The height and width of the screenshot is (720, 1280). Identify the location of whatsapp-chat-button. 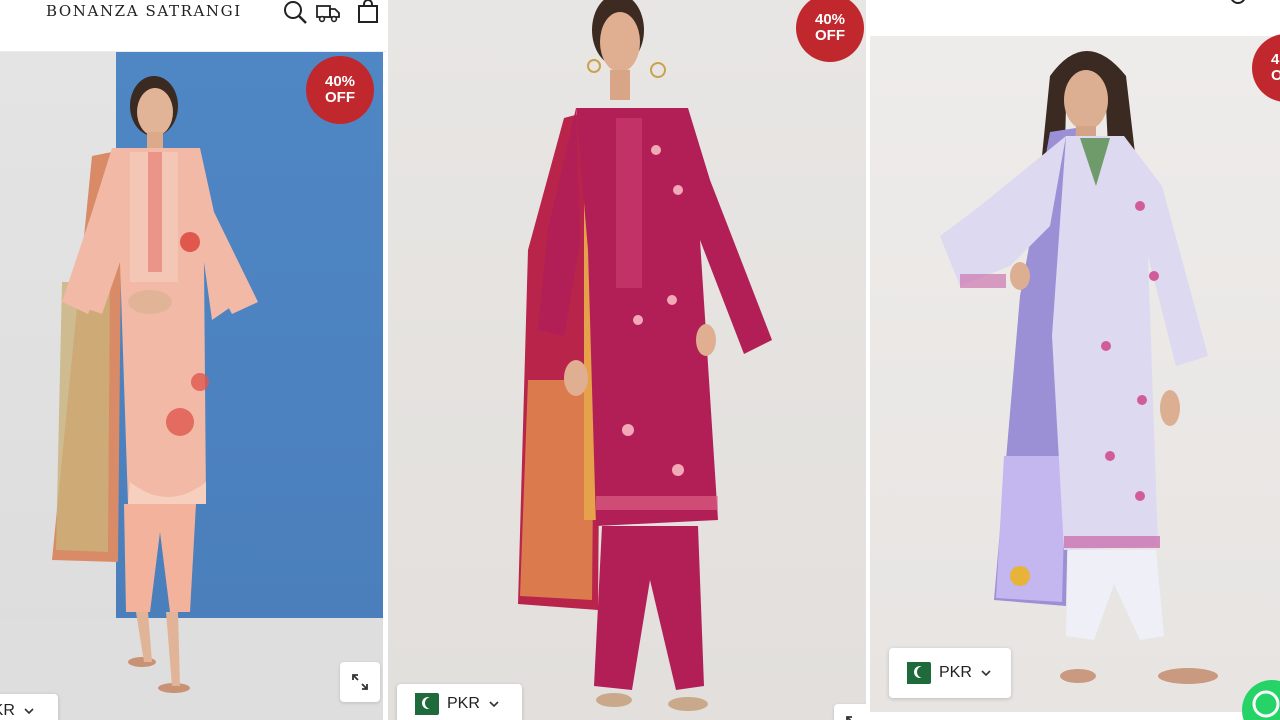
(1261, 700).